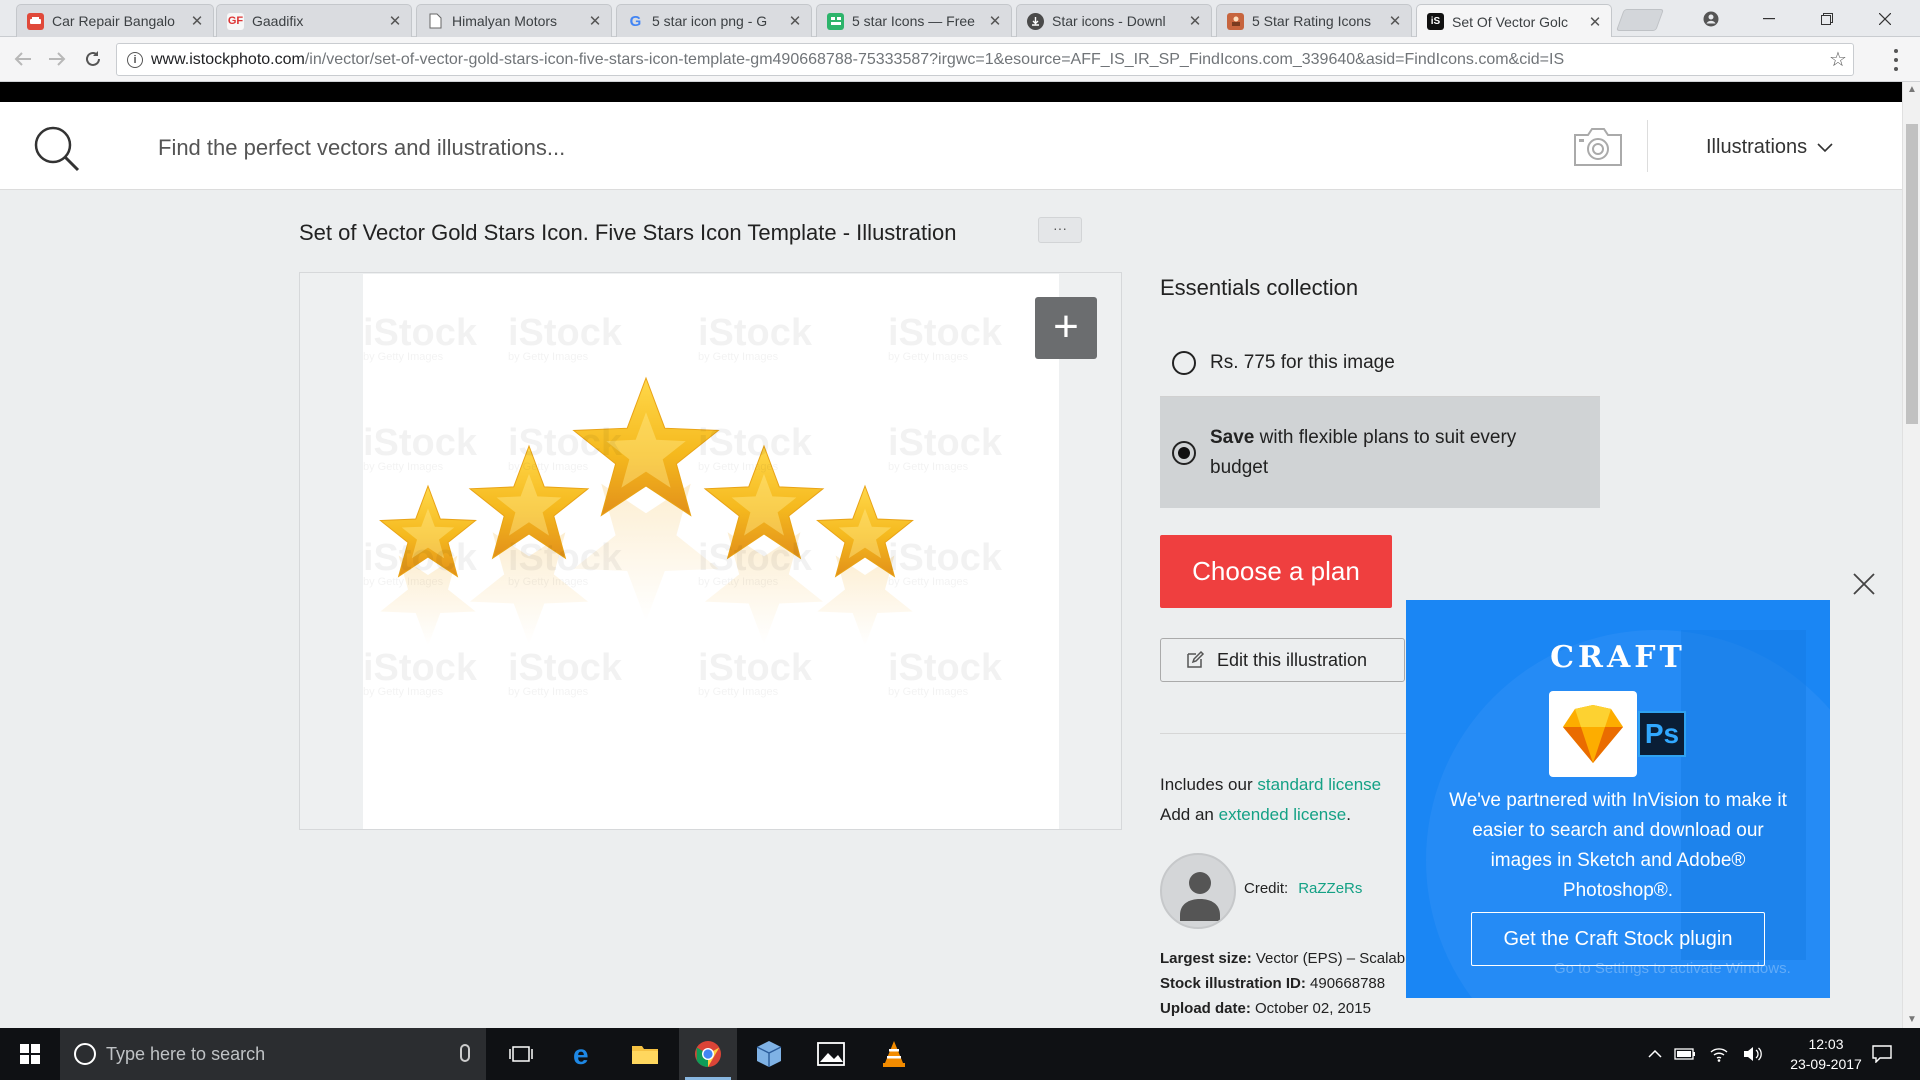 This screenshot has width=1920, height=1080. I want to click on download-site-icon, so click(1035, 21).